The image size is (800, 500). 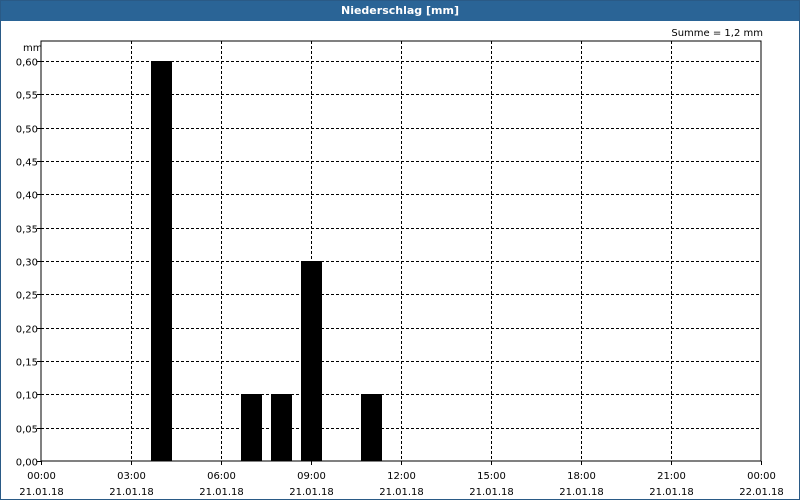 I want to click on y-tick-label: 0,50, so click(x=27, y=130).